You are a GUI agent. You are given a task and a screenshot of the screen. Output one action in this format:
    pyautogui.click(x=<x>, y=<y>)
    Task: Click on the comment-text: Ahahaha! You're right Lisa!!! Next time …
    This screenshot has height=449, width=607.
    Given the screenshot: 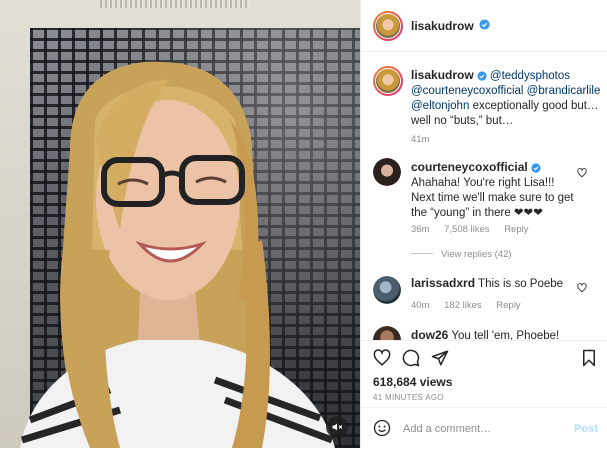 What is the action you would take?
    pyautogui.click(x=492, y=198)
    